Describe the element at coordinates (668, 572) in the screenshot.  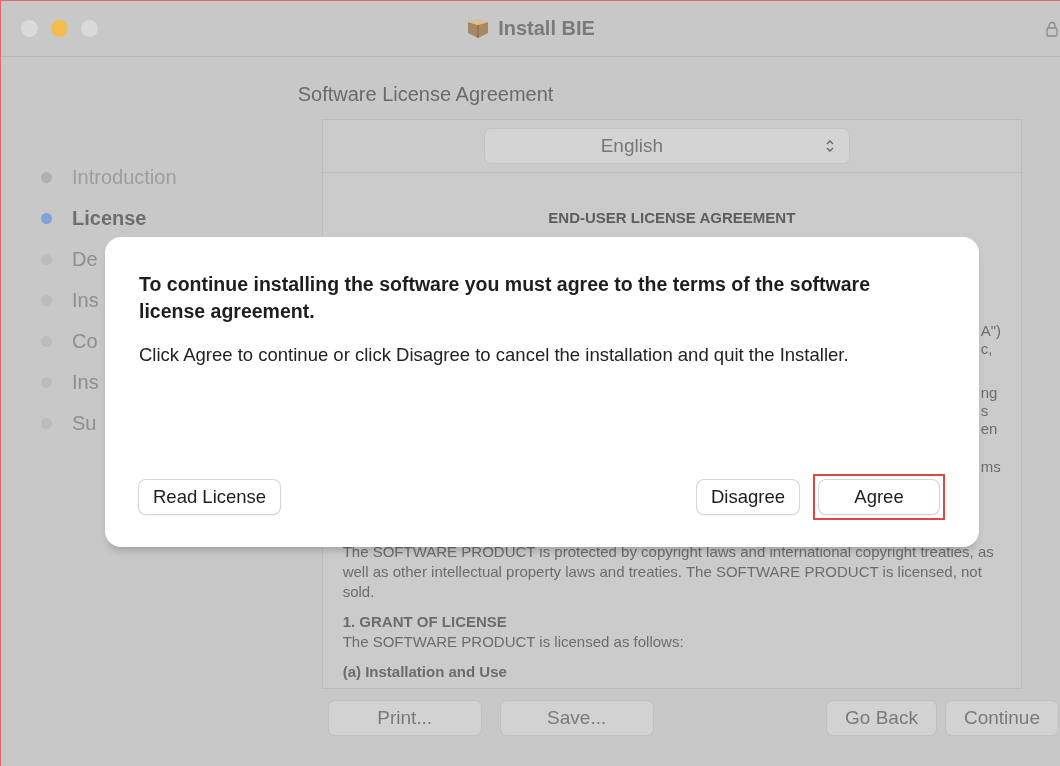
I see `license-paragraph: The SOFTWARE PRODUCT is protected by copyright laws and international copyright treaties, as well as other intellectual property laws and treaties. The SOFTWARE PRODUCT is licensed, not sold.` at that location.